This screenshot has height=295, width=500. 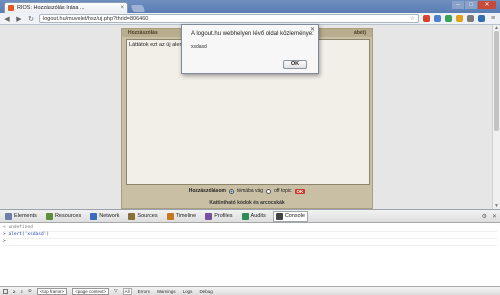 What do you see at coordinates (142, 216) in the screenshot?
I see `tab-sources: Sources` at bounding box center [142, 216].